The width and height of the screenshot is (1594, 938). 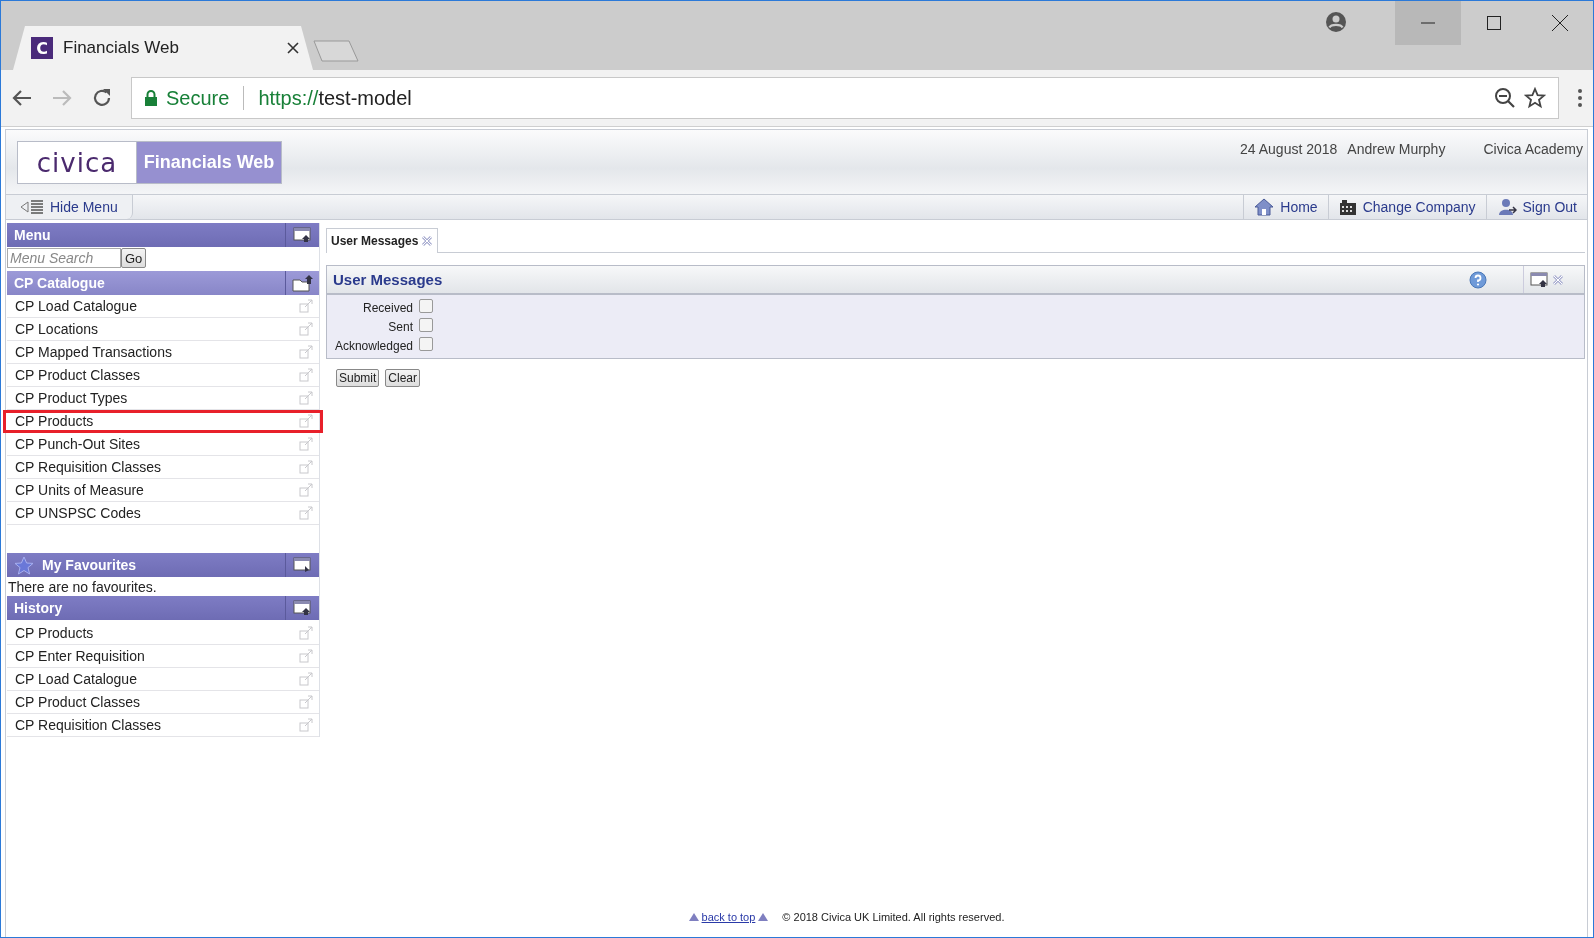 I want to click on section-title: History, so click(x=38, y=608).